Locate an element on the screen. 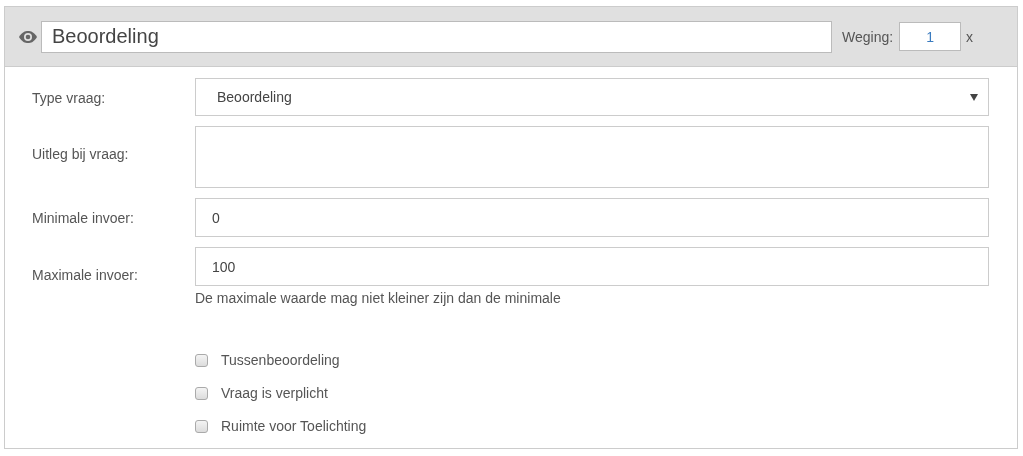  weight-label: Weging: is located at coordinates (868, 36).